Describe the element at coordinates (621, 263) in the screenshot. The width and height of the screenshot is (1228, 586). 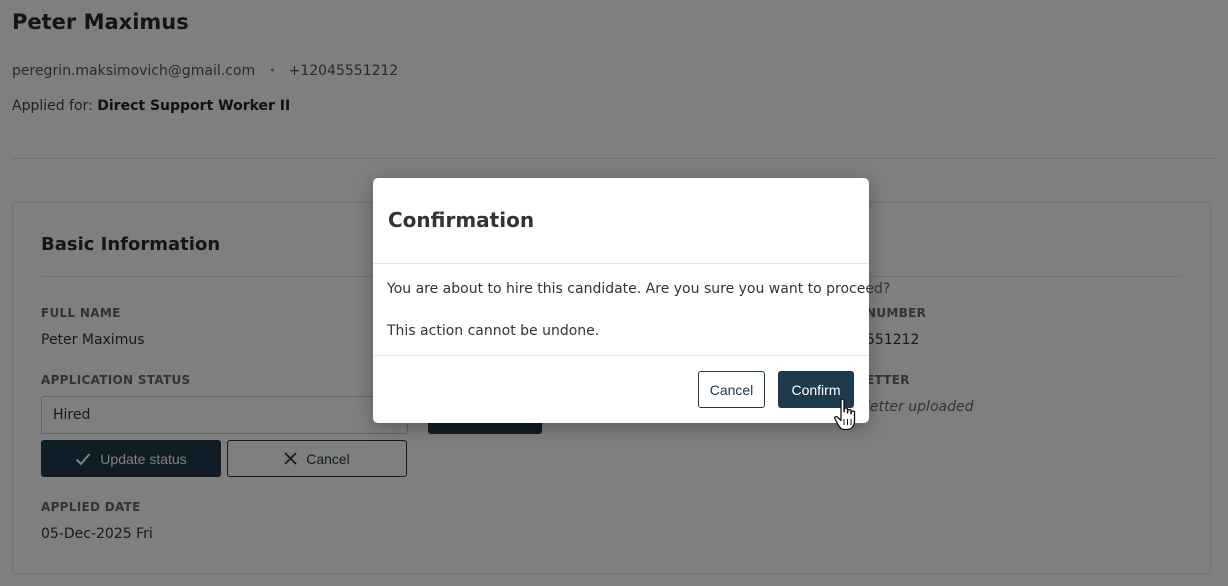
I see `dialog-header-divider` at that location.